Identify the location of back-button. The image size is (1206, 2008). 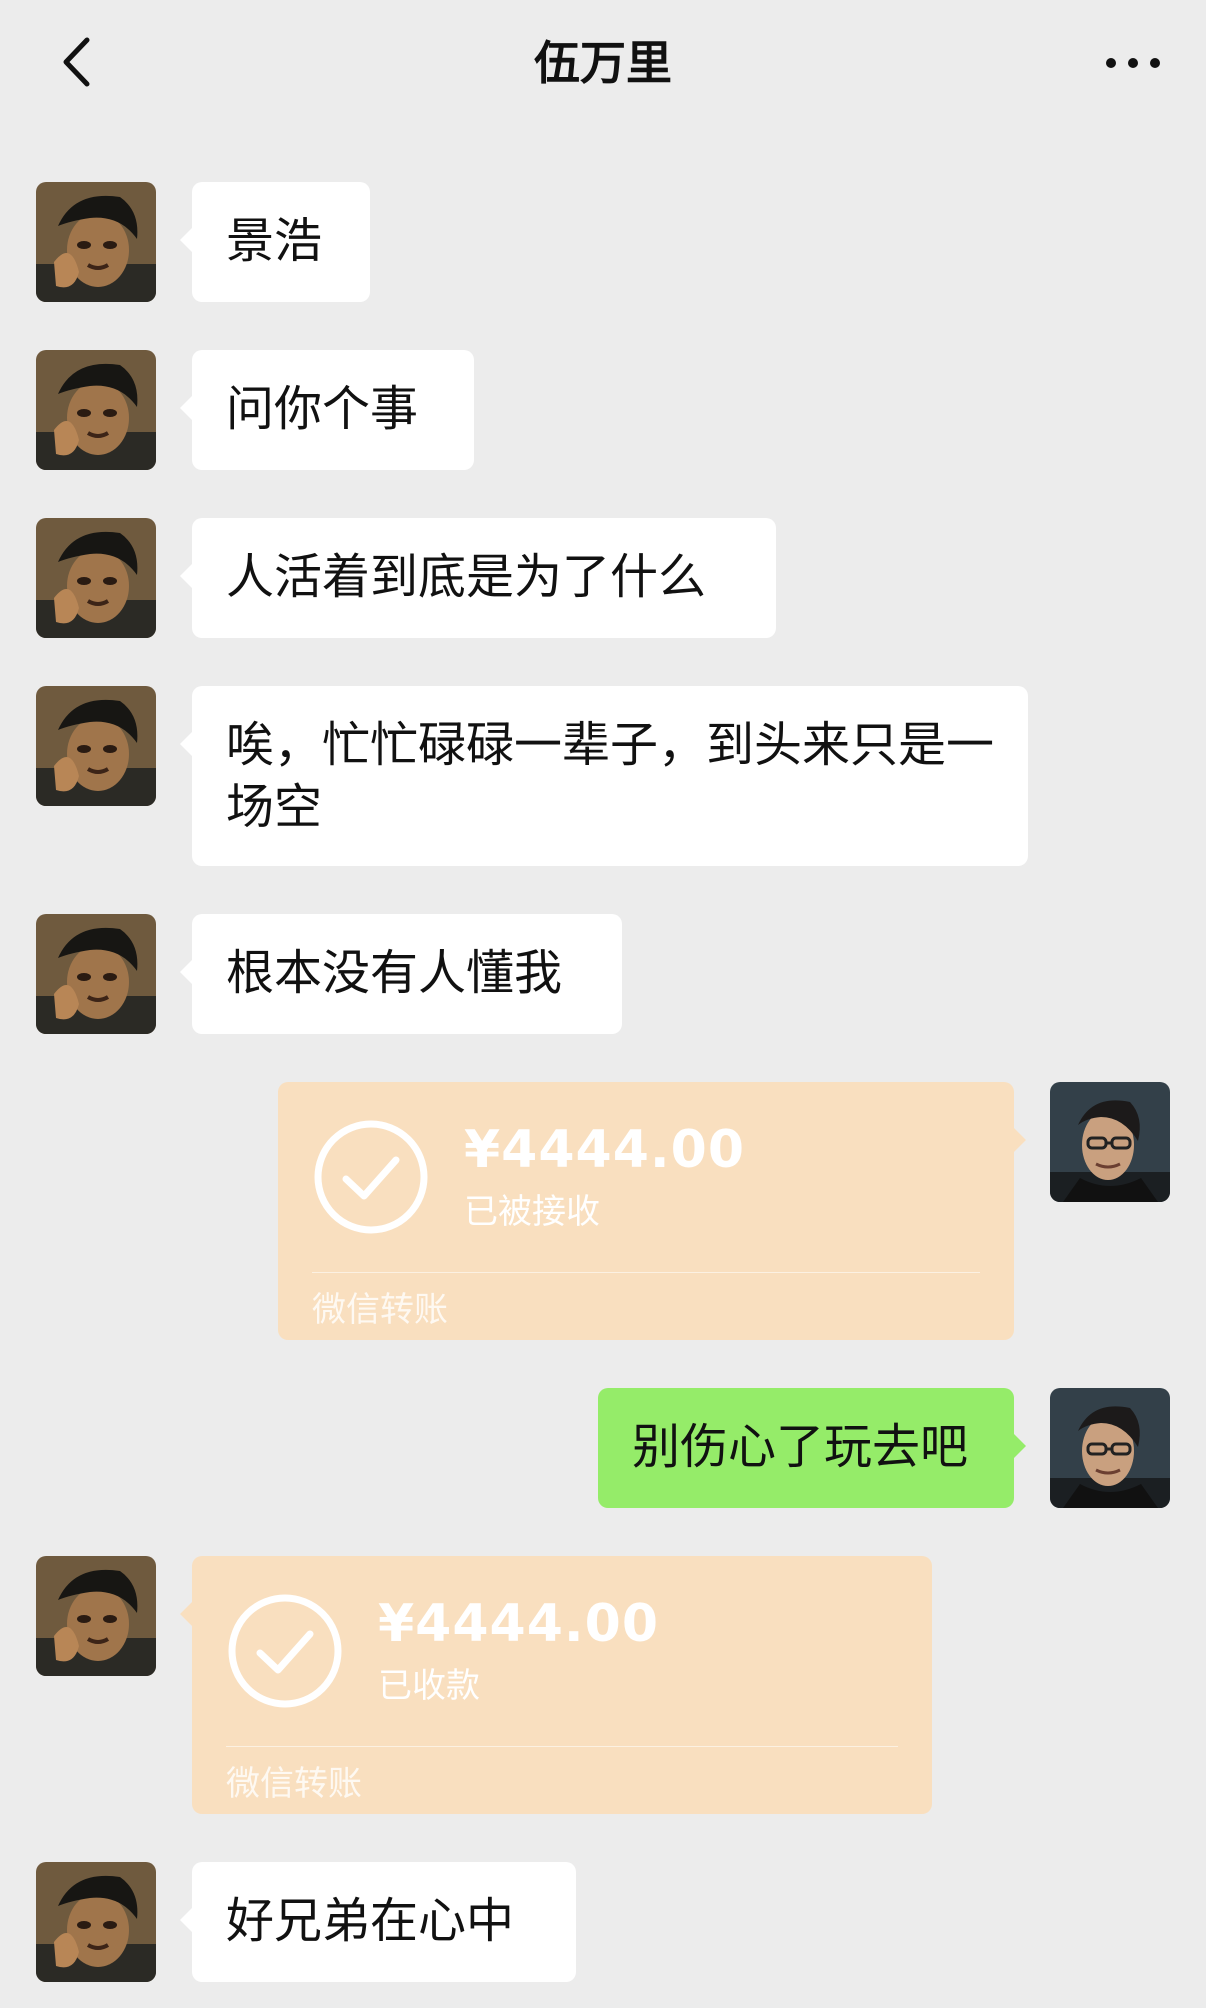
(76, 62).